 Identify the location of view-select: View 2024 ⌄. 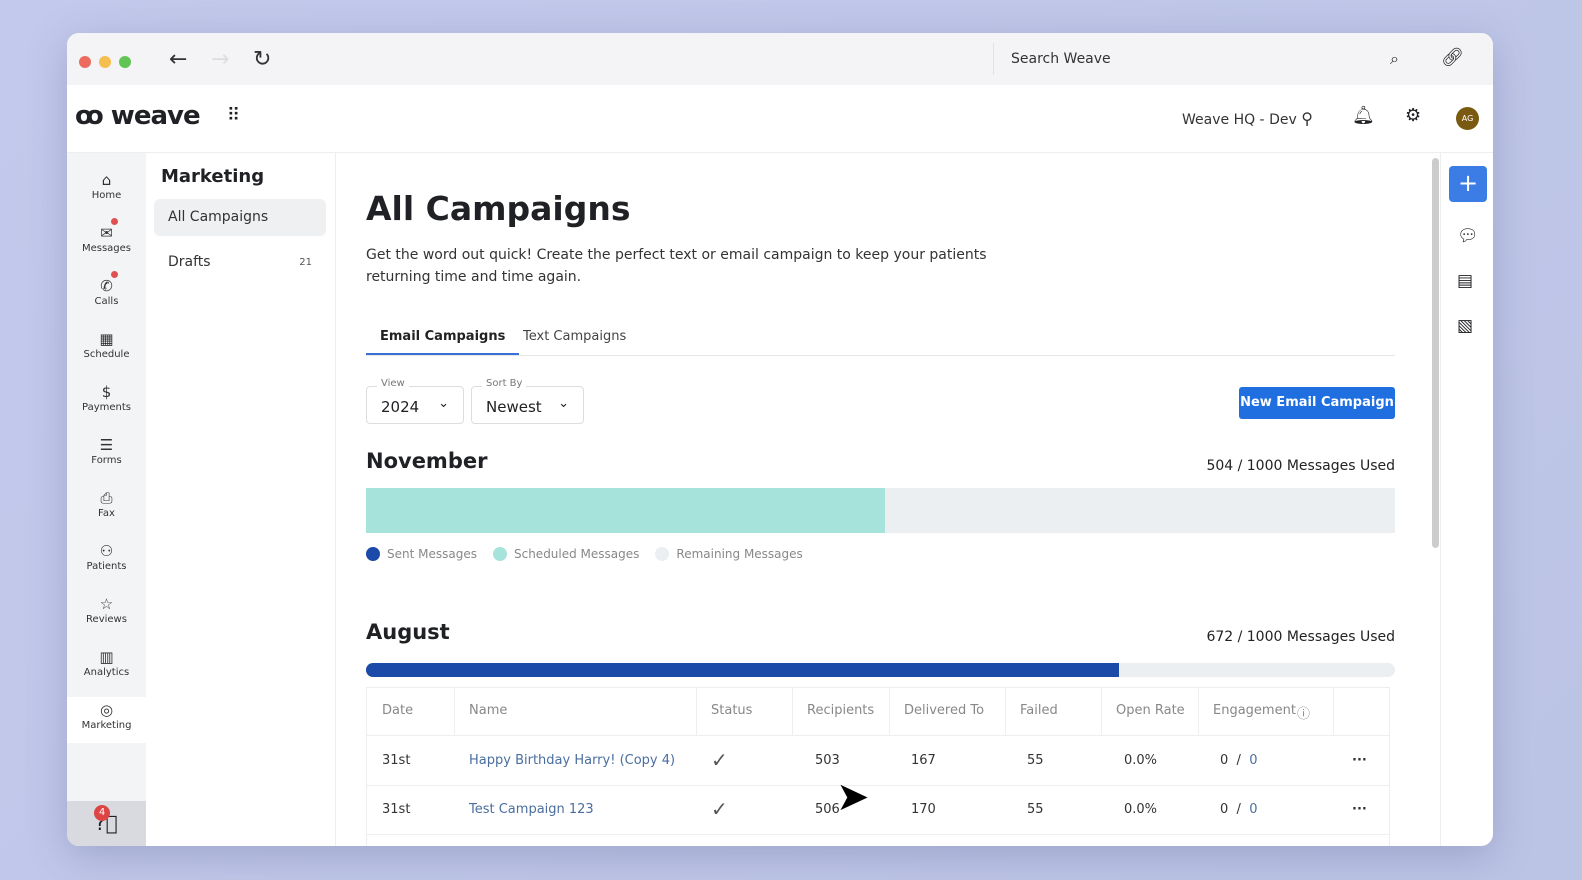
(415, 401).